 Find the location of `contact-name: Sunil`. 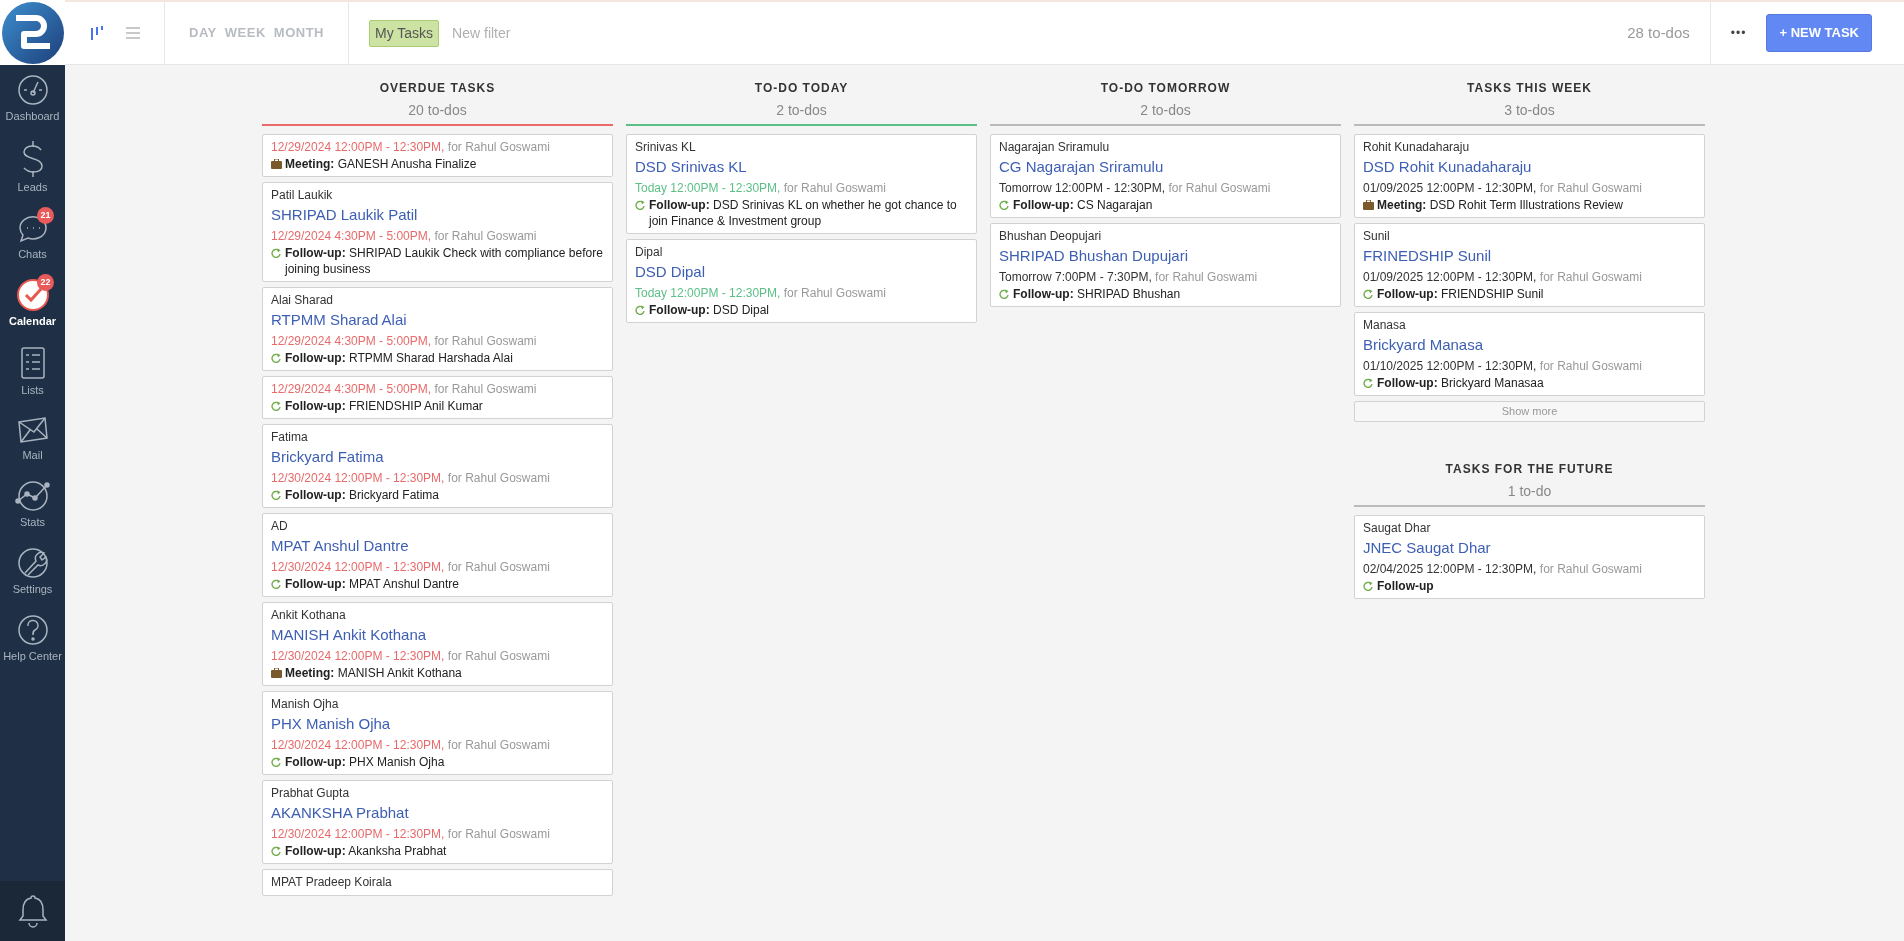

contact-name: Sunil is located at coordinates (1376, 236).